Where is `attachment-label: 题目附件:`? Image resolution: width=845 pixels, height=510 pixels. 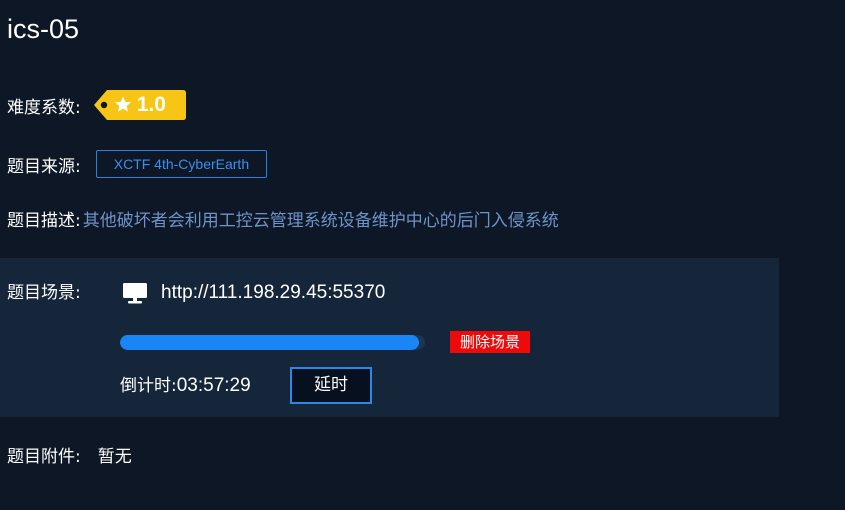
attachment-label: 题目附件: is located at coordinates (44, 456).